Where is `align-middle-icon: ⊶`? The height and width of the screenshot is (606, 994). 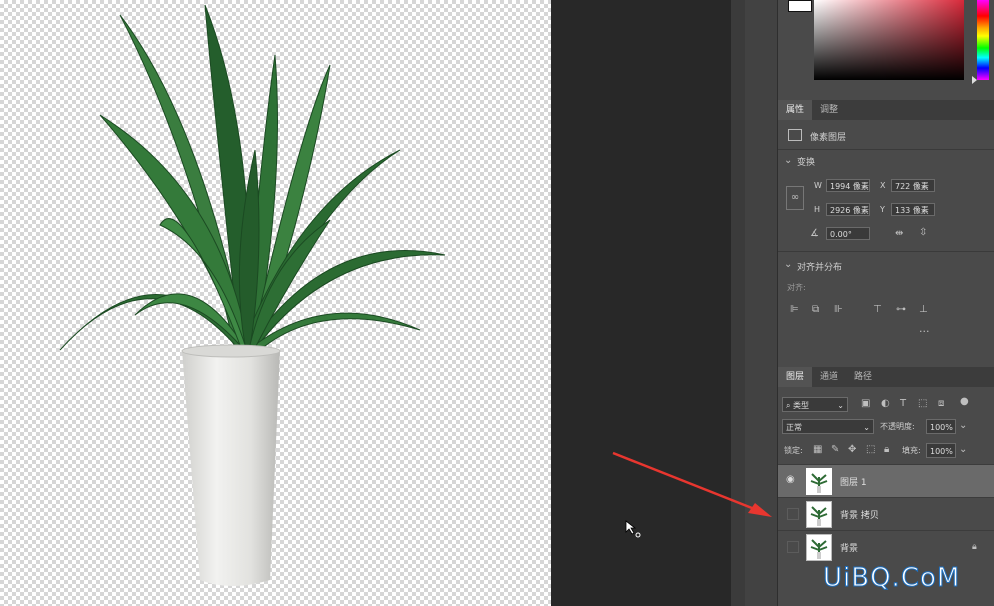
align-middle-icon: ⊶ is located at coordinates (901, 310).